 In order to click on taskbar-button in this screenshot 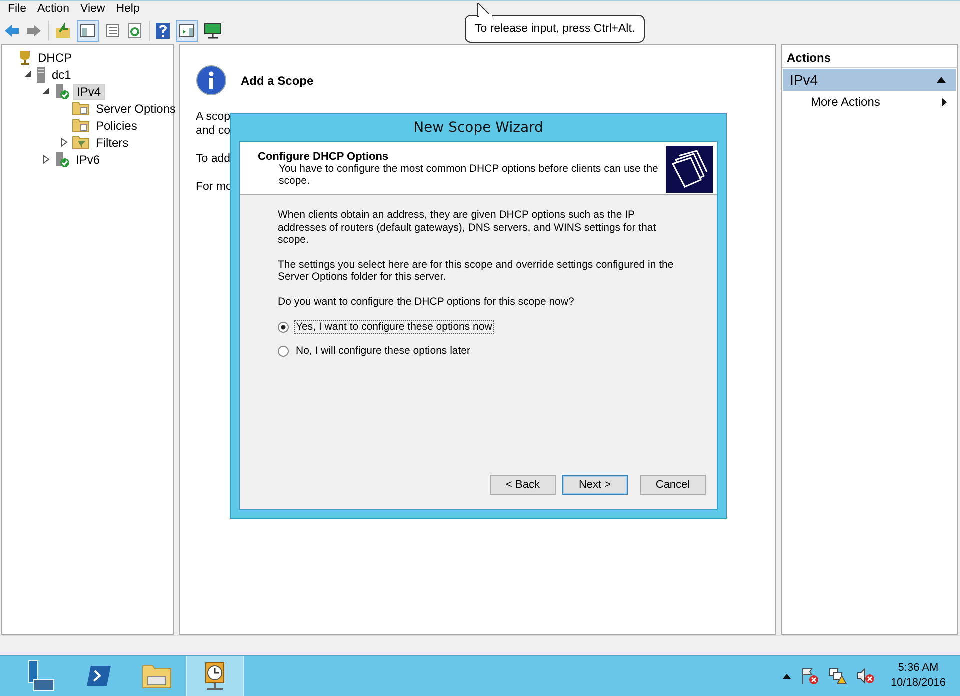, I will do `click(215, 676)`.